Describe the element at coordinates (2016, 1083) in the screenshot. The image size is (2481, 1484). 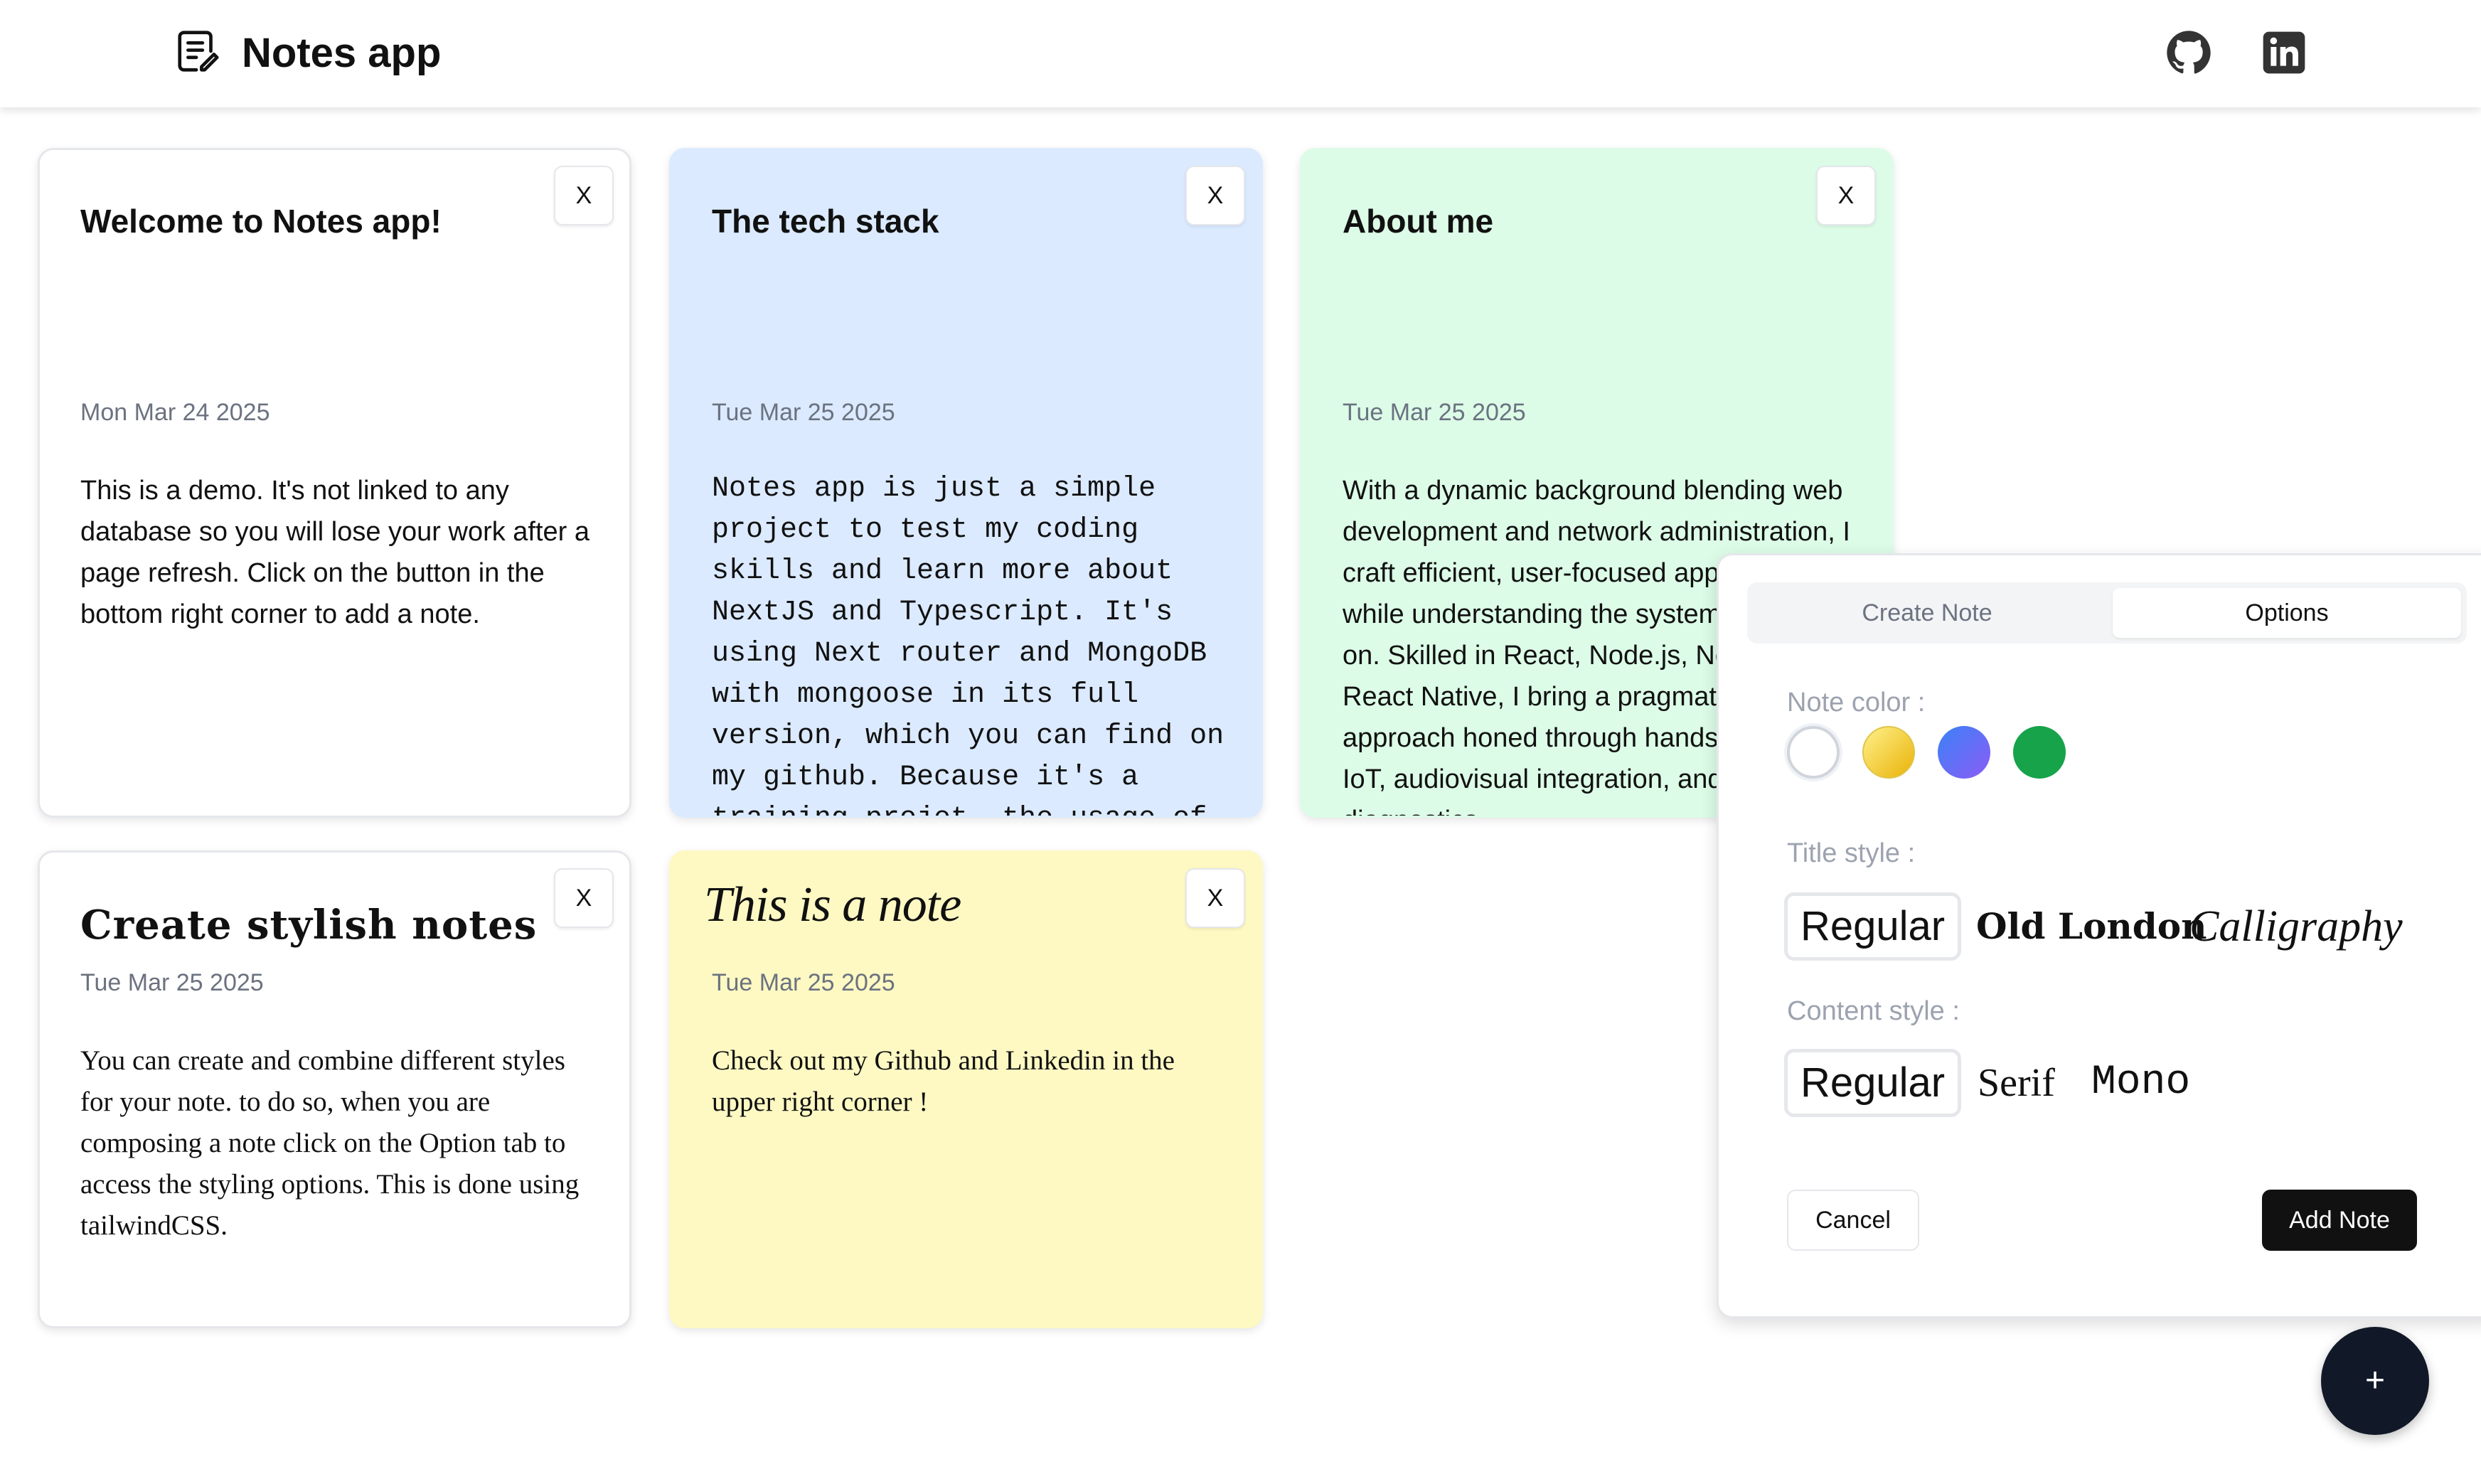
I see `content-style-serif: Serif` at that location.